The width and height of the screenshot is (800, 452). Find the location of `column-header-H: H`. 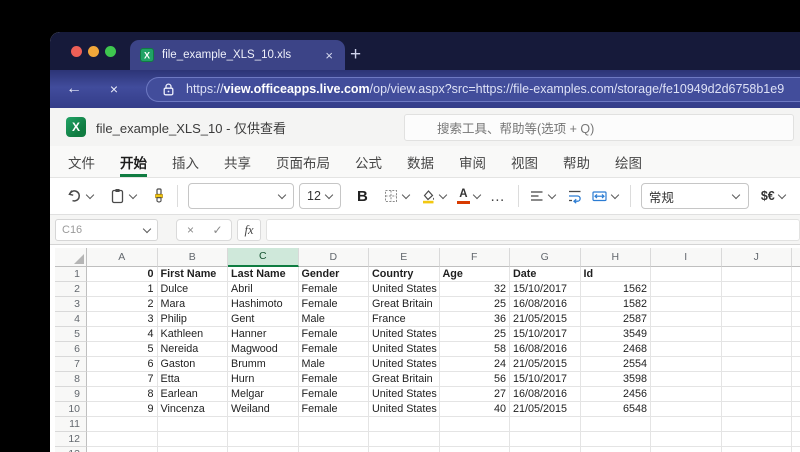

column-header-H: H is located at coordinates (615, 257).